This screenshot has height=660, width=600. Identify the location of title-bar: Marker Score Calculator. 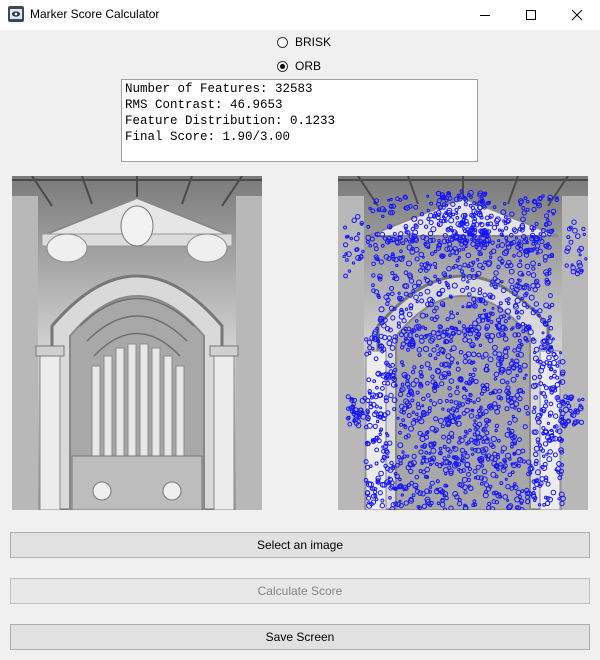
(300, 15).